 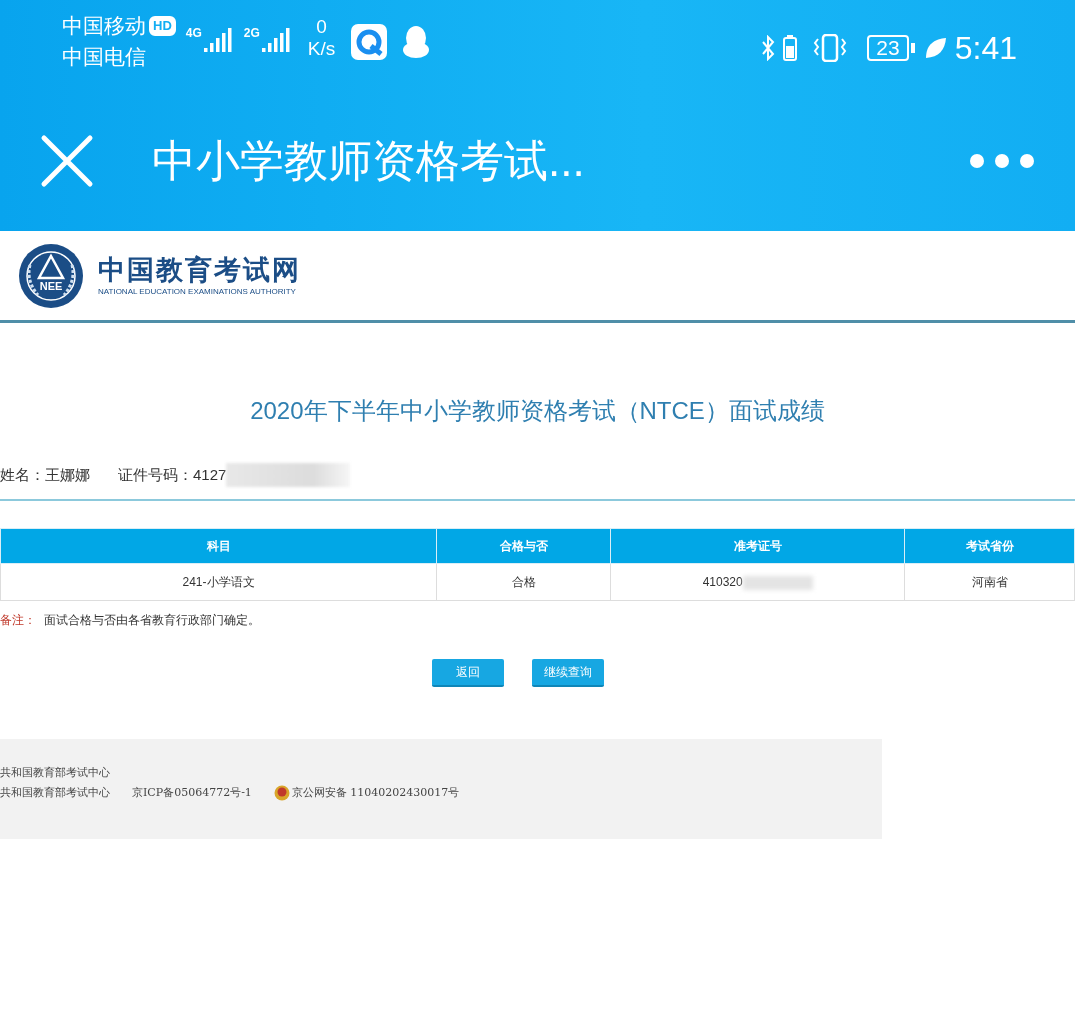 What do you see at coordinates (67, 160) in the screenshot?
I see `close-button` at bounding box center [67, 160].